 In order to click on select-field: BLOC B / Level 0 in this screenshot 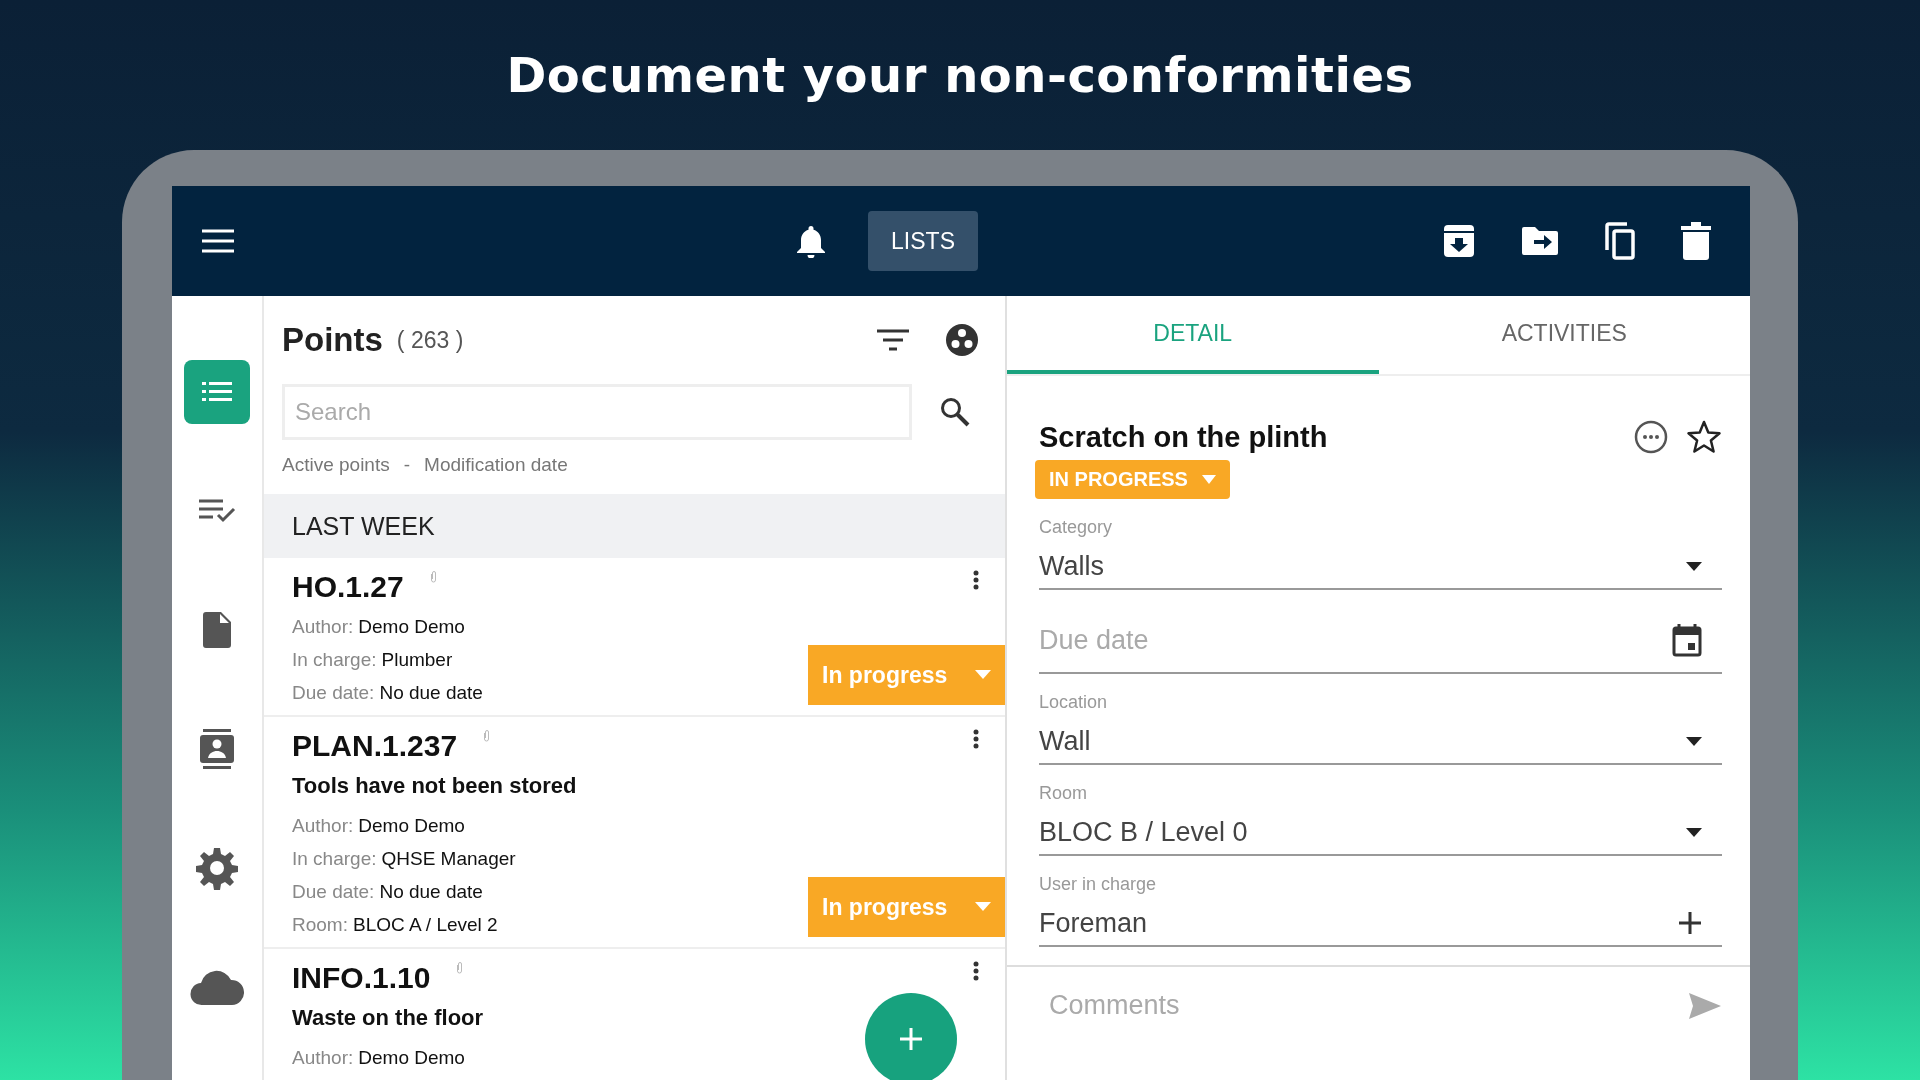, I will do `click(1380, 833)`.